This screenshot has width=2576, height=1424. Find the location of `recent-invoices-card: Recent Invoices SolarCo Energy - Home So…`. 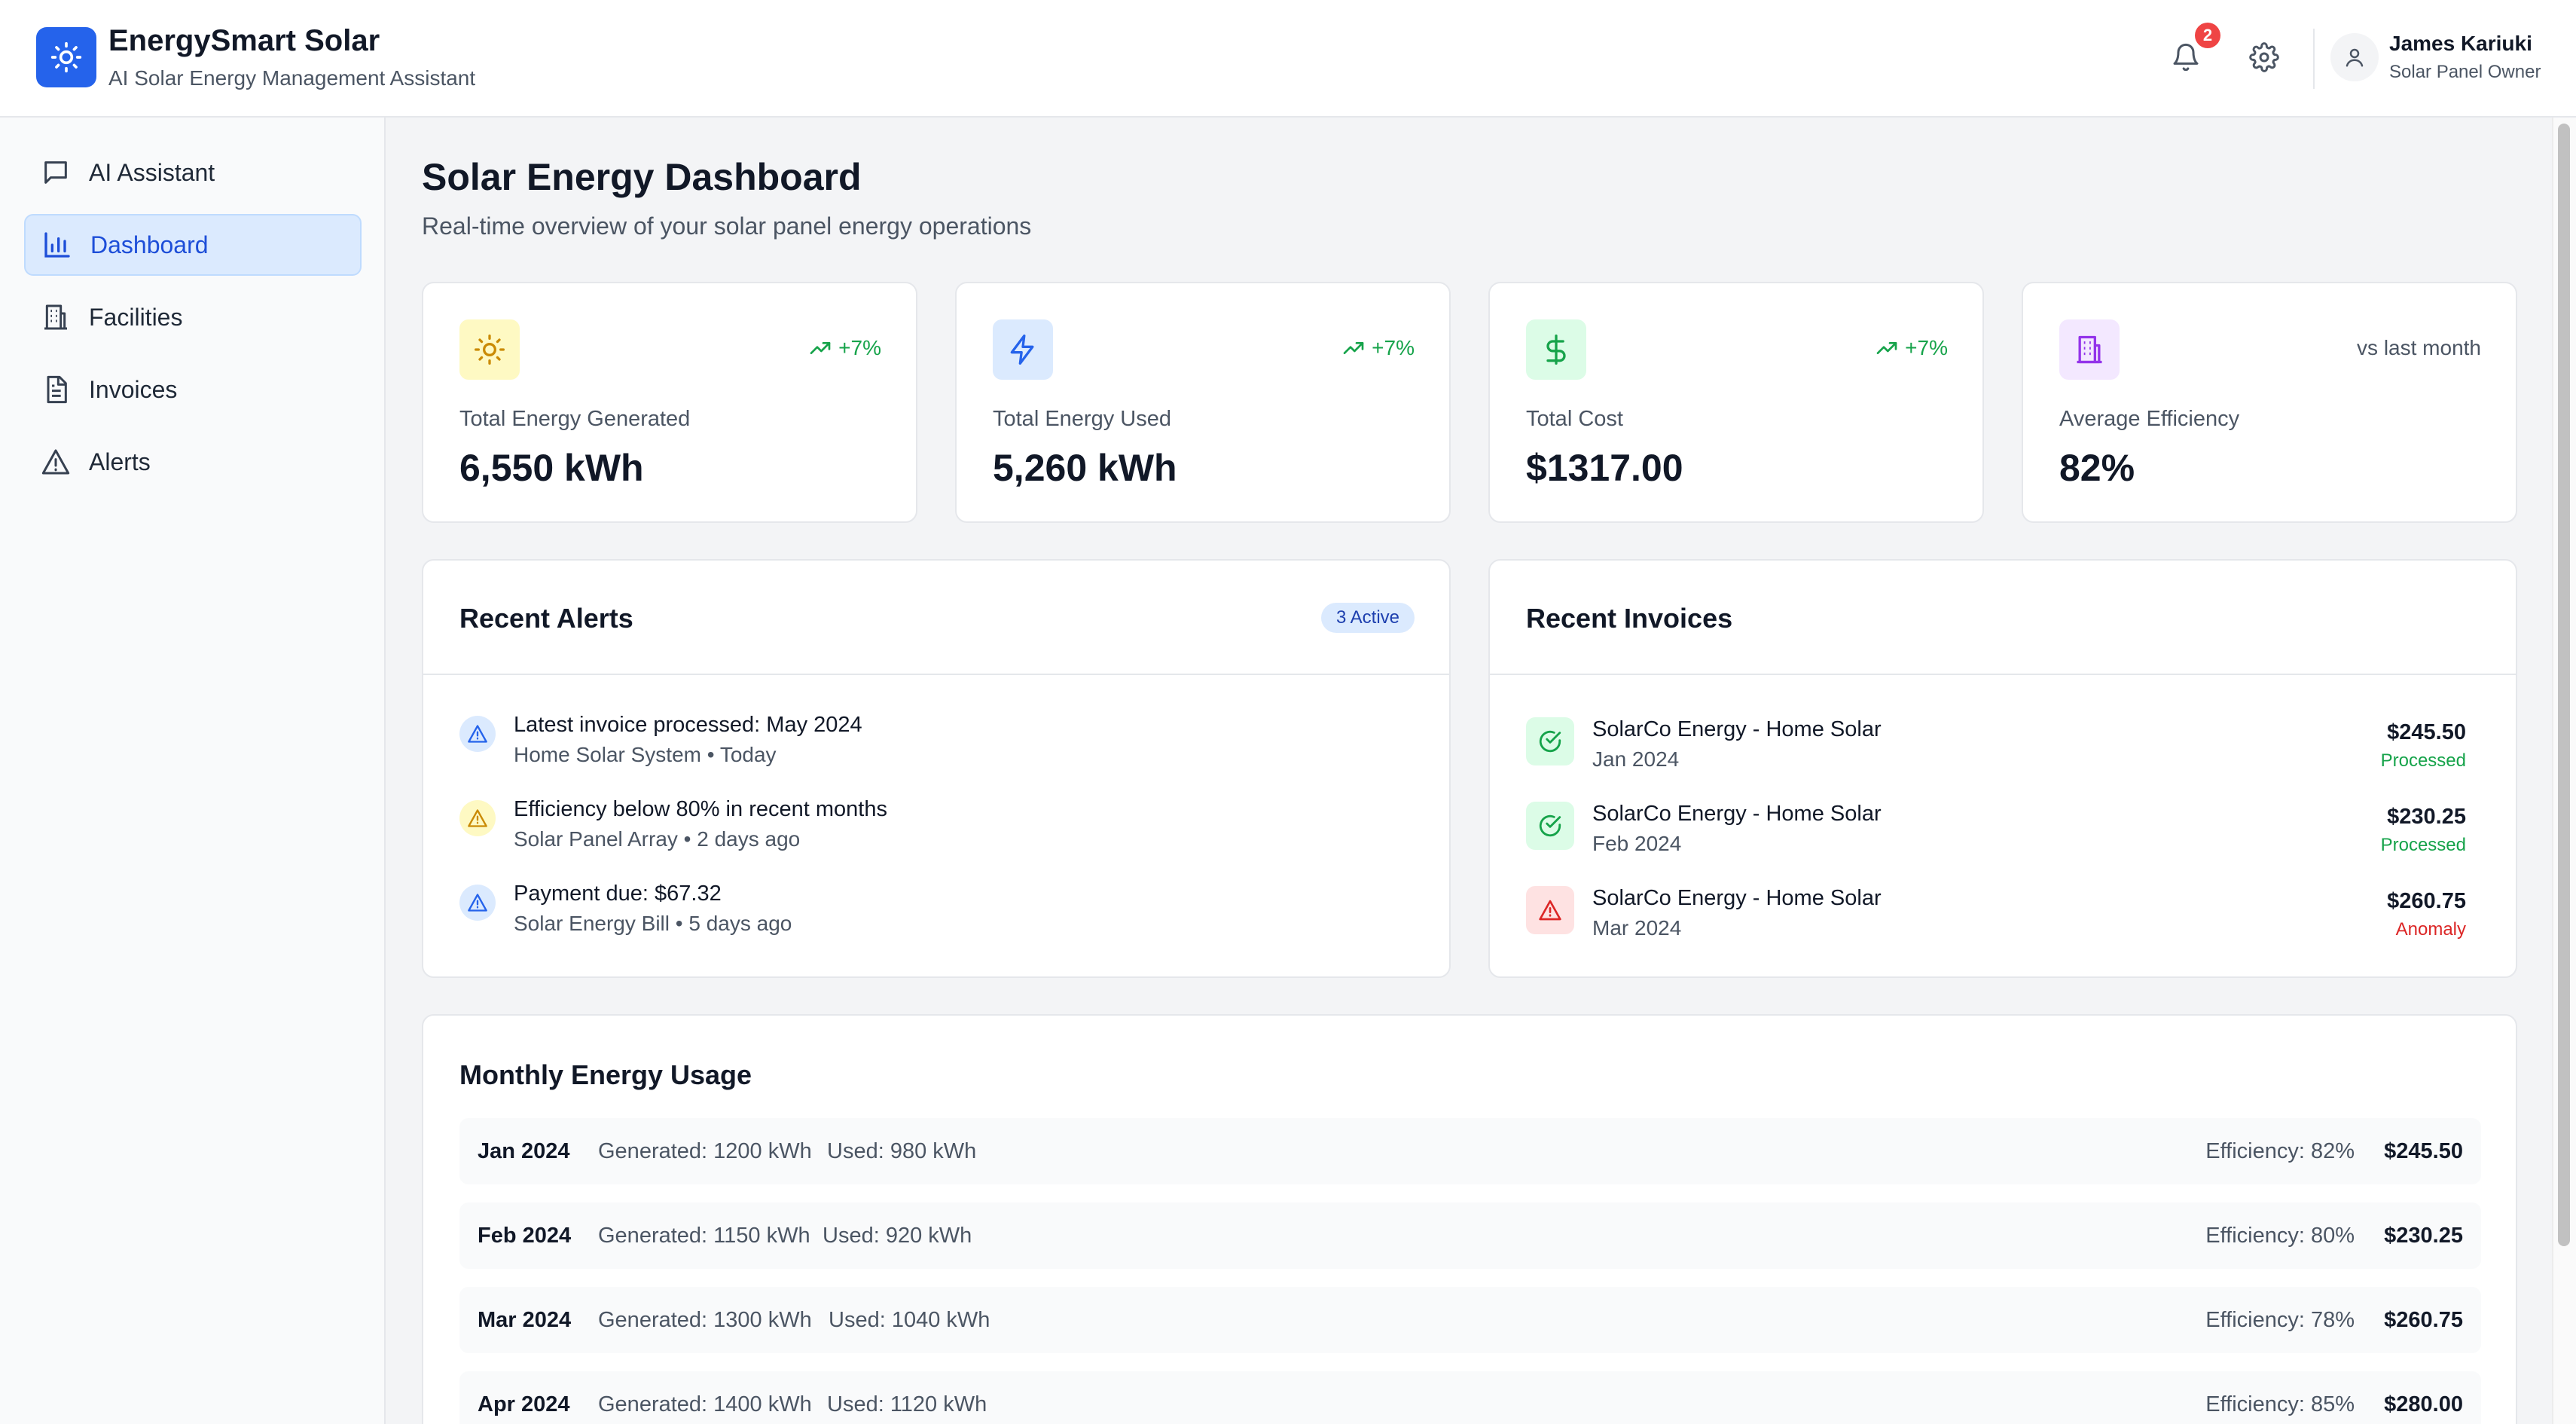

recent-invoices-card: Recent Invoices SolarCo Energy - Home So… is located at coordinates (2003, 769).